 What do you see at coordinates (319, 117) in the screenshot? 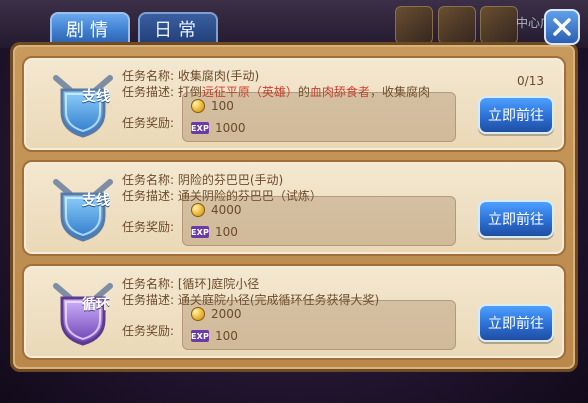
I see `reward-box: 100 EXP 1000` at bounding box center [319, 117].